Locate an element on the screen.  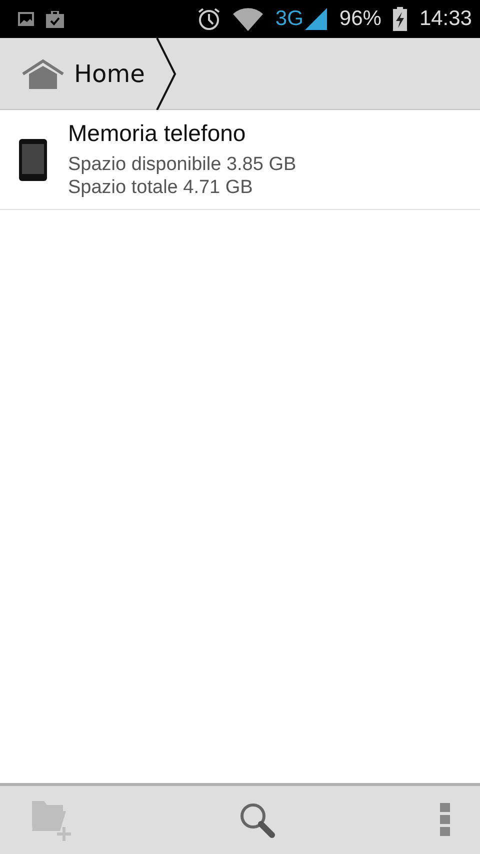
alarm-icon is located at coordinates (209, 19).